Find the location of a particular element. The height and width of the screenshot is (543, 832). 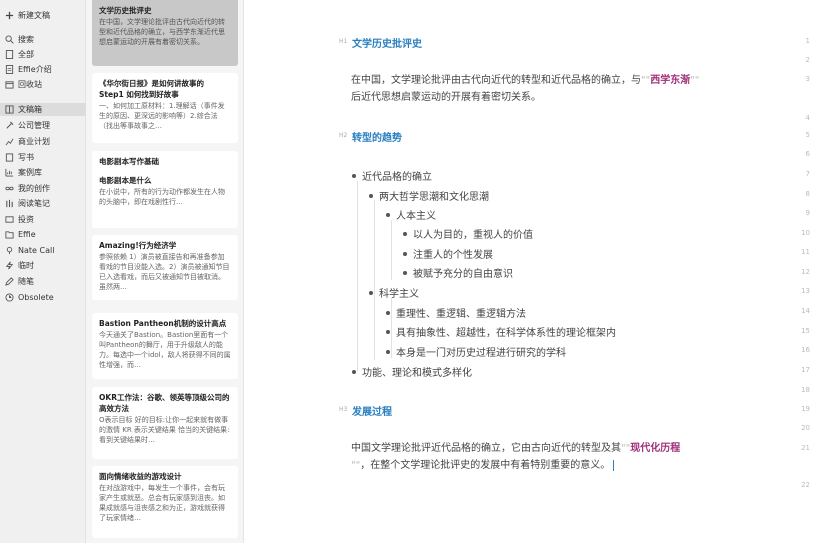

sidebar-item-label: 商业计划 is located at coordinates (34, 141).